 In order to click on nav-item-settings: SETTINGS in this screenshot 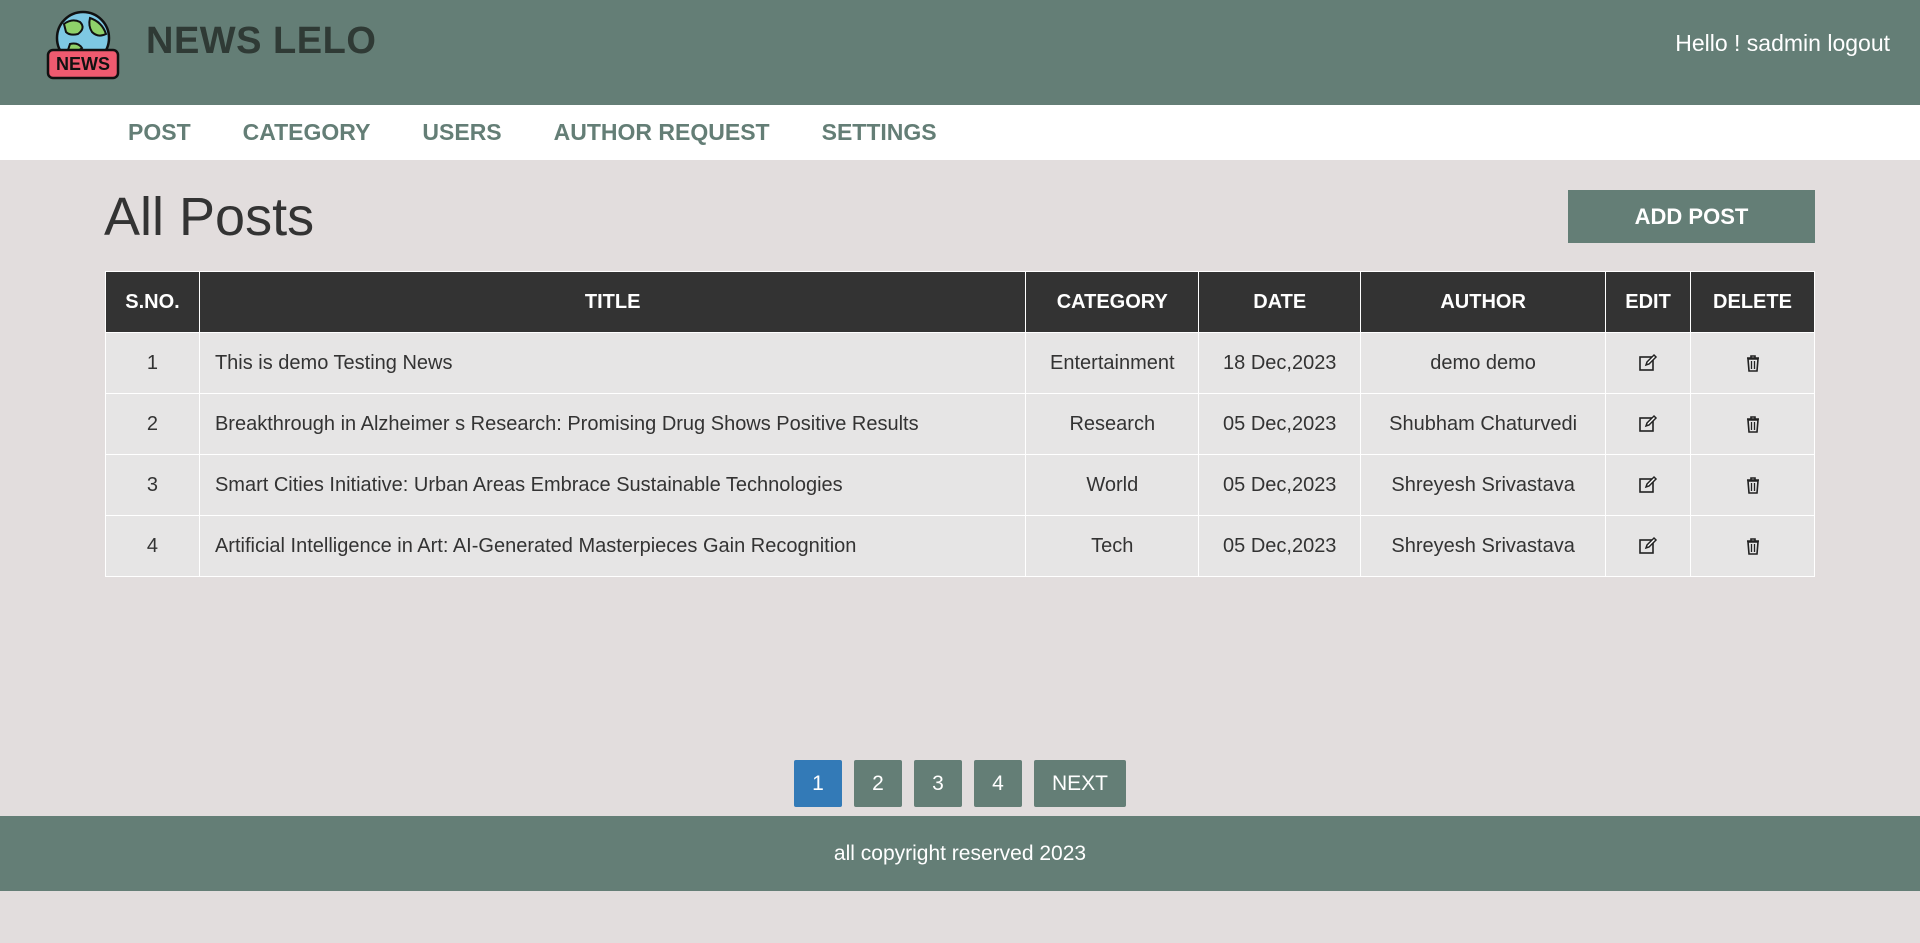, I will do `click(879, 132)`.